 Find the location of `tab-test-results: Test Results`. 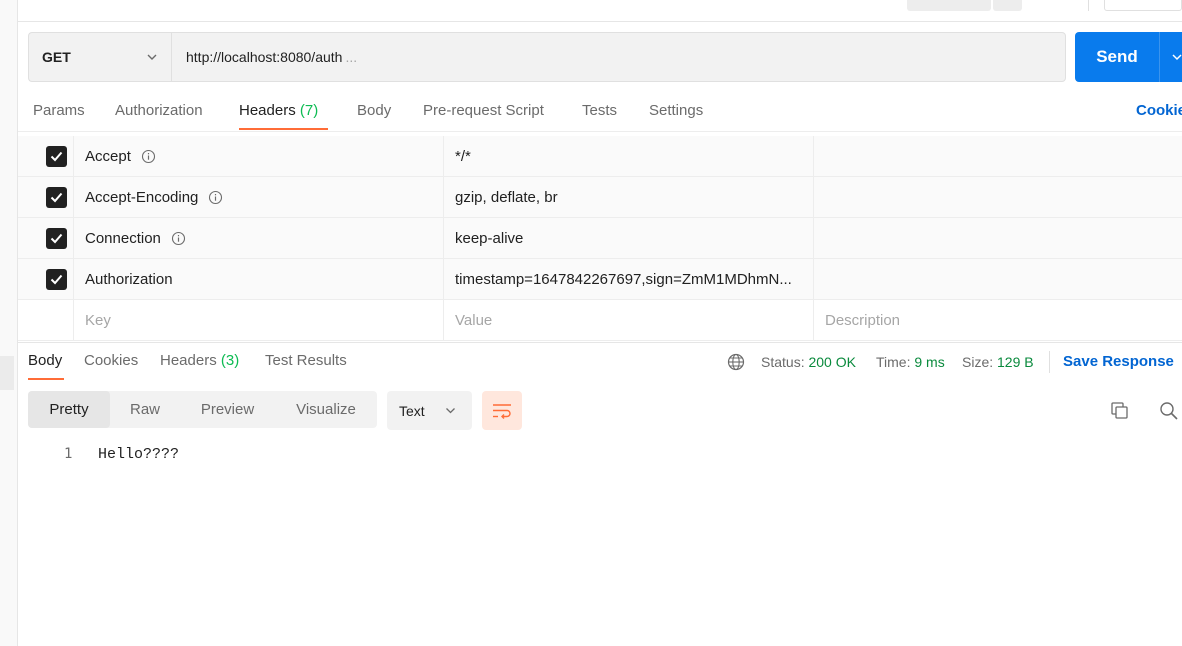

tab-test-results: Test Results is located at coordinates (306, 360).